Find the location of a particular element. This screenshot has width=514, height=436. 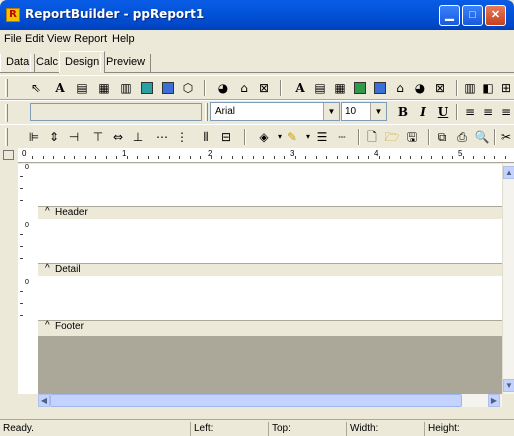

label-tool-icon: A is located at coordinates (60, 88).